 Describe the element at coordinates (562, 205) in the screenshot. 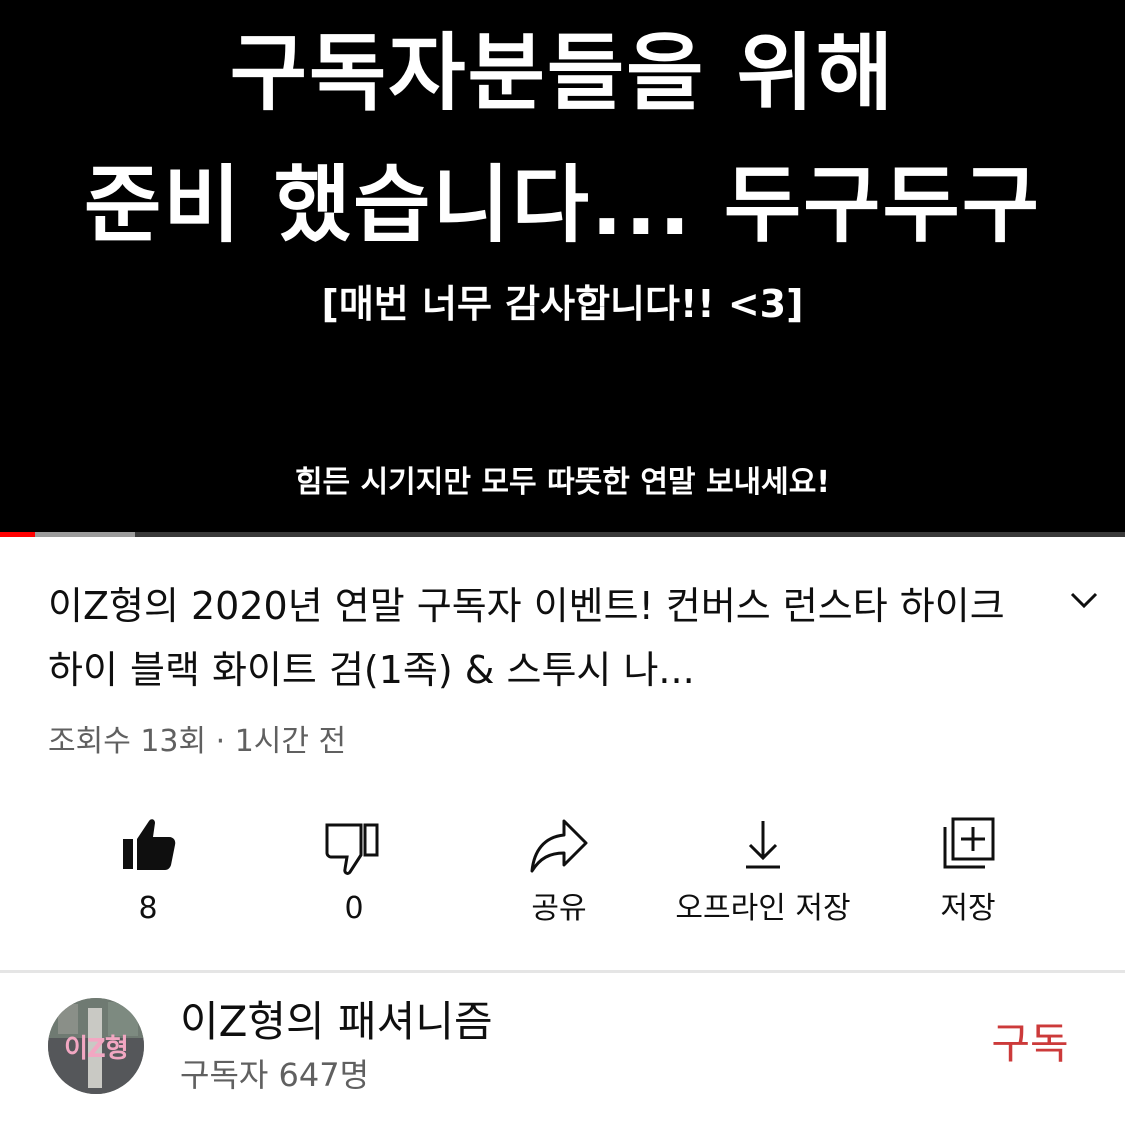

I see `video-caption-line-2: 준비 했습니다... 두구두구` at that location.